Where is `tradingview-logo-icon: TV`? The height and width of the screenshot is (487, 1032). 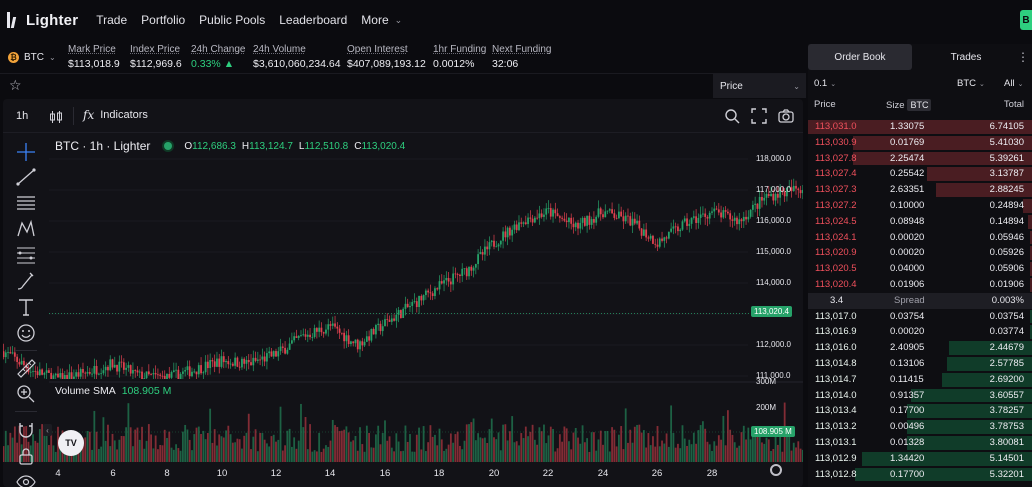 tradingview-logo-icon: TV is located at coordinates (71, 443).